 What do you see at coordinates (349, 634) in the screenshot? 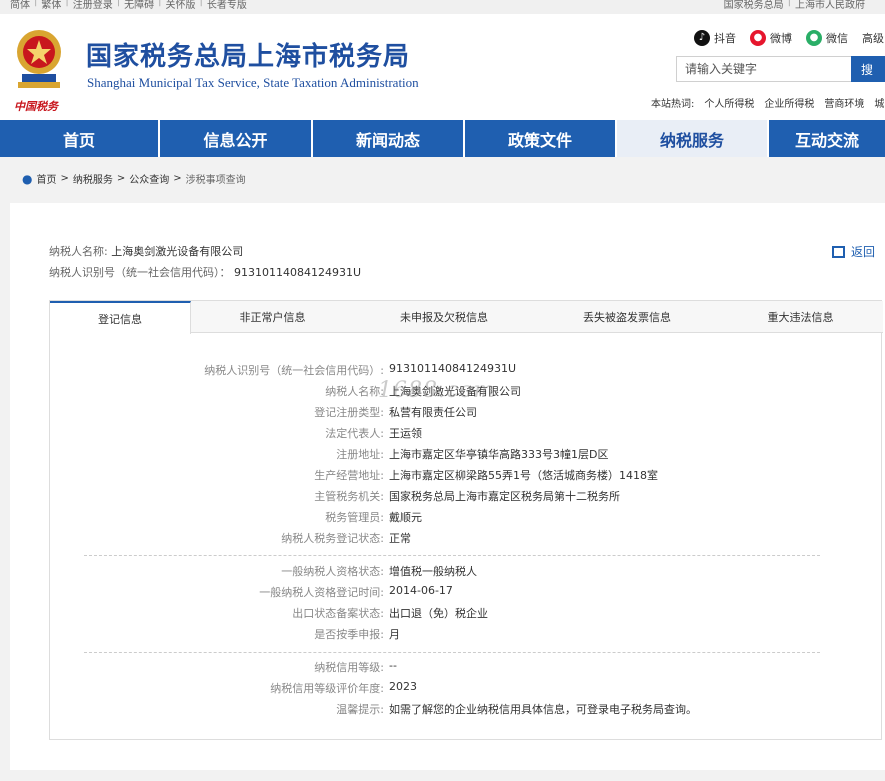
I see `detail-label: 是否按季申报:` at bounding box center [349, 634].